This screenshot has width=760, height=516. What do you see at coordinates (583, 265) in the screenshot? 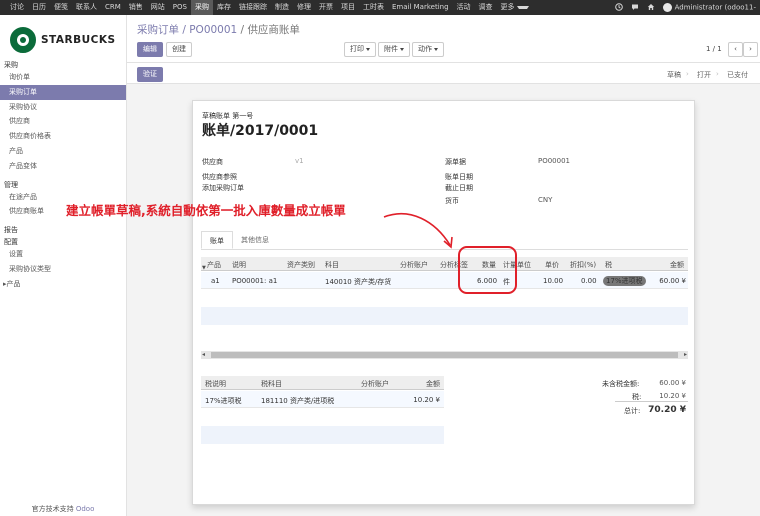
I see `col-discount: 折扣(%)` at bounding box center [583, 265].